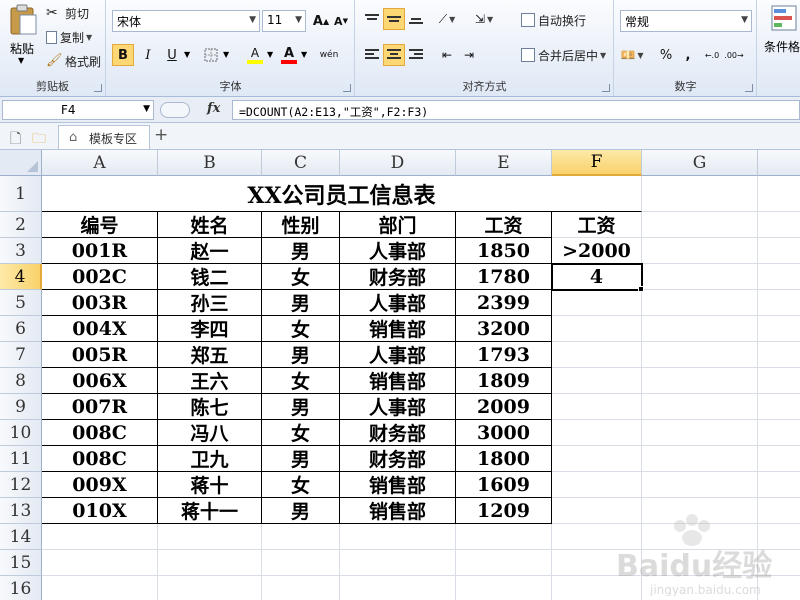 Image resolution: width=800 pixels, height=600 pixels. What do you see at coordinates (21, 277) in the screenshot?
I see `row-header-4: 4` at bounding box center [21, 277].